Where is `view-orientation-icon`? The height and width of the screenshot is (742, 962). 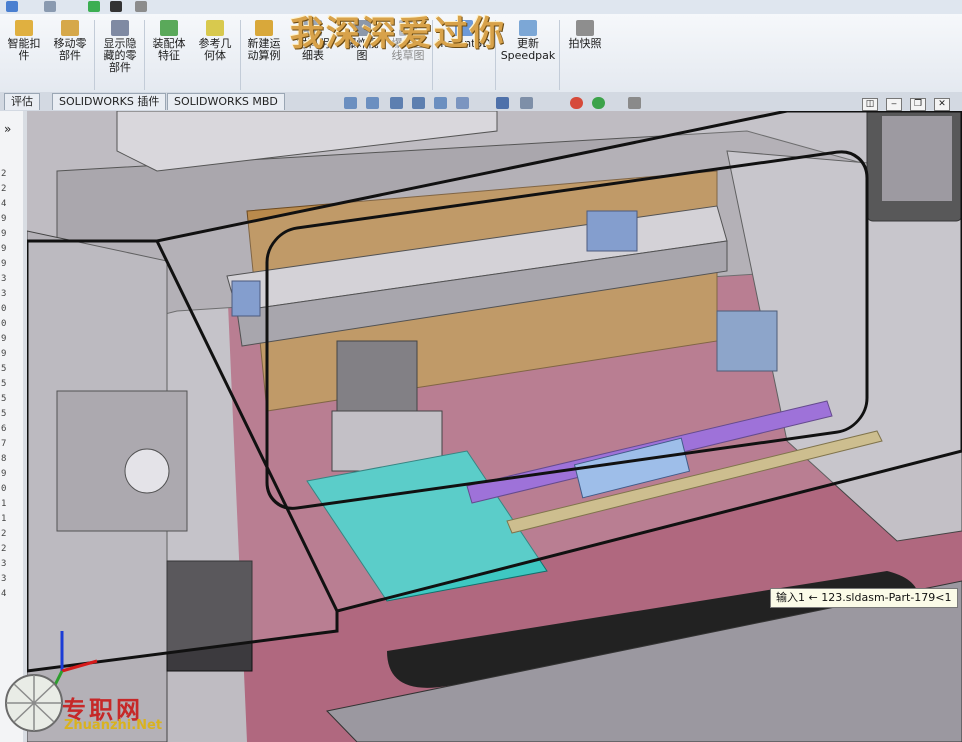 view-orientation-icon is located at coordinates (462, 103).